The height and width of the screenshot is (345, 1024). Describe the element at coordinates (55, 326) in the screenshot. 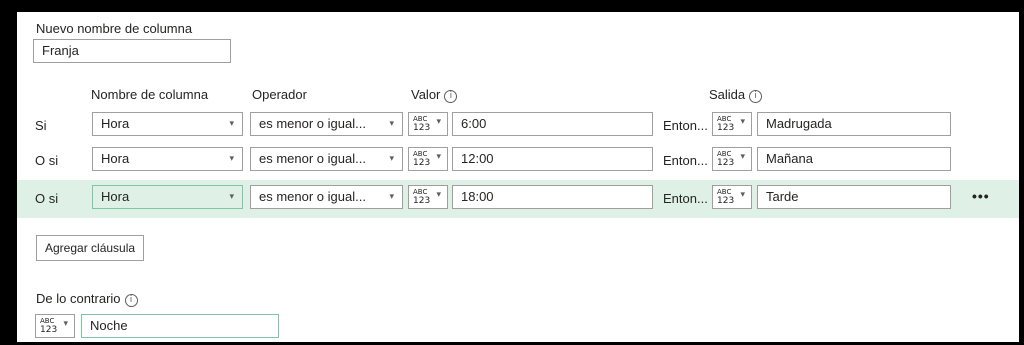

I see `else-type-dropdown: ABC 123 ▾` at that location.